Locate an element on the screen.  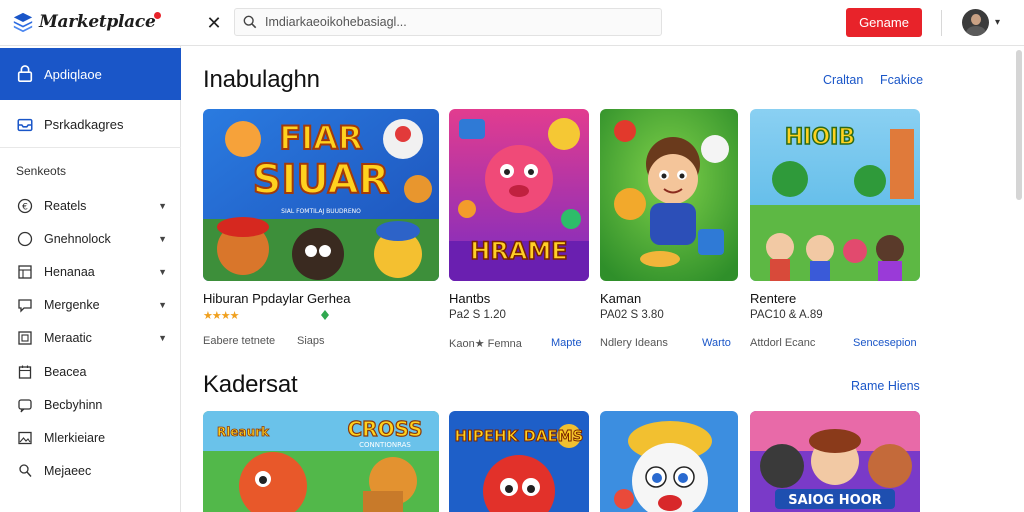
card-thumbnail: HIOIB is located at coordinates (835, 195).